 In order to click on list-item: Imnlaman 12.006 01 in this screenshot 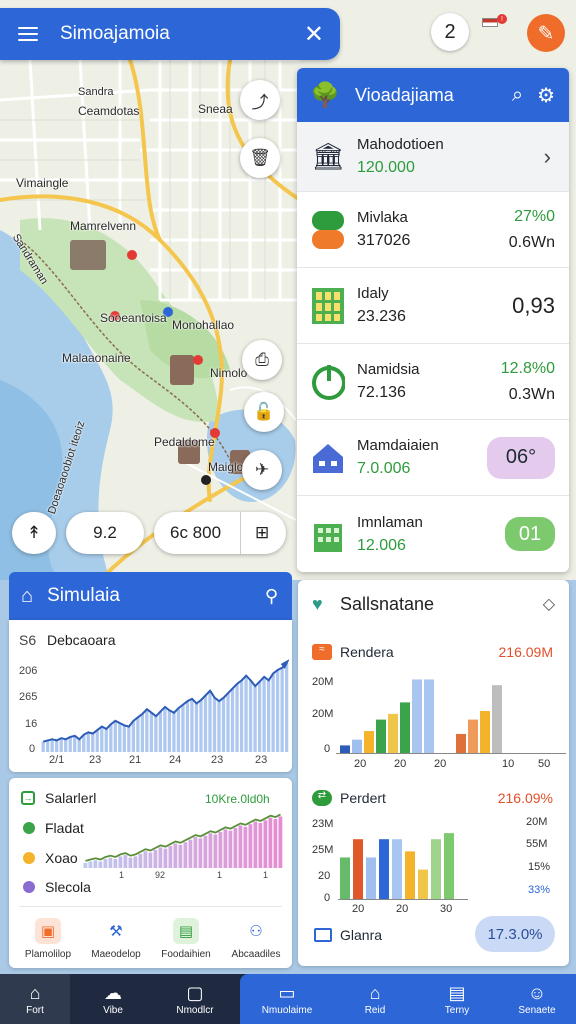, I will do `click(433, 534)`.